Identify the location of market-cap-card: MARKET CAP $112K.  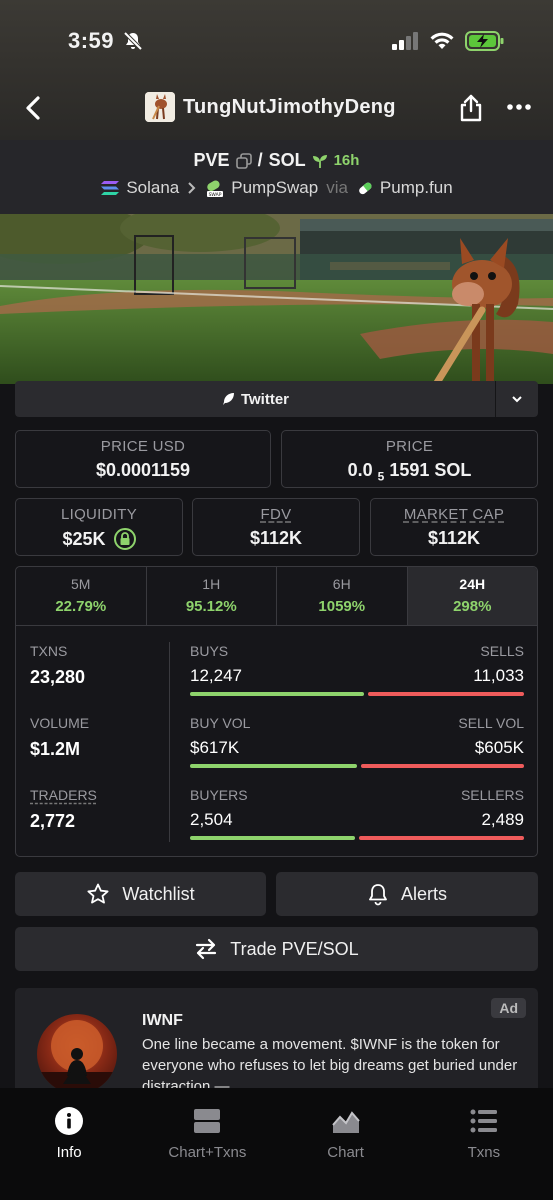
(454, 527).